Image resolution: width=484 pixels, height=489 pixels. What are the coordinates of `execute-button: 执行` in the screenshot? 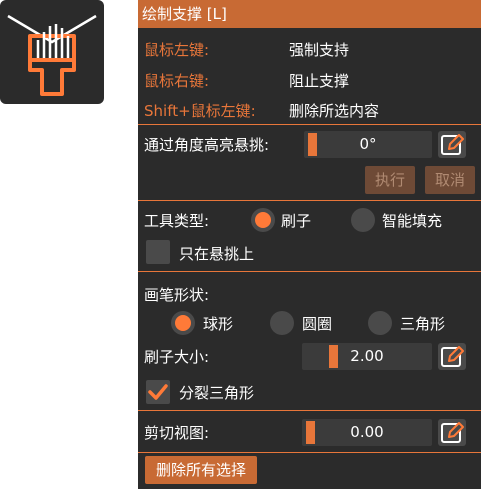 It's located at (390, 180).